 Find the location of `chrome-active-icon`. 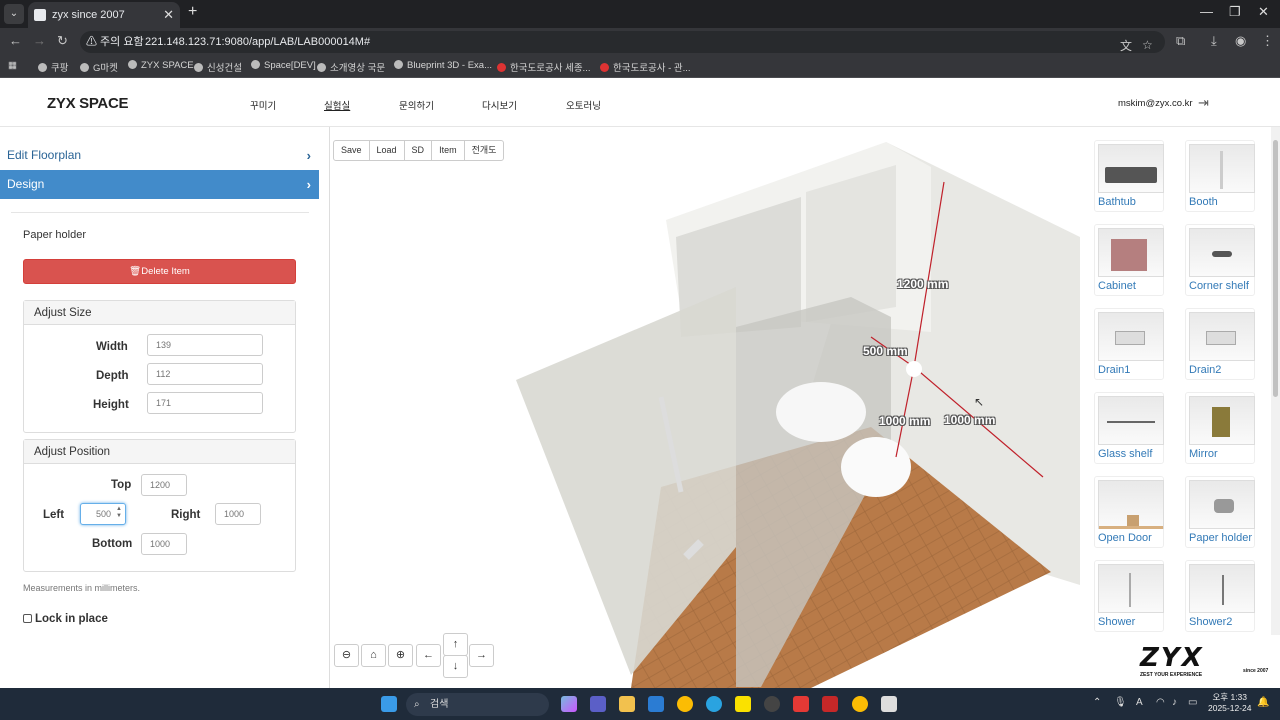

chrome-active-icon is located at coordinates (860, 704).